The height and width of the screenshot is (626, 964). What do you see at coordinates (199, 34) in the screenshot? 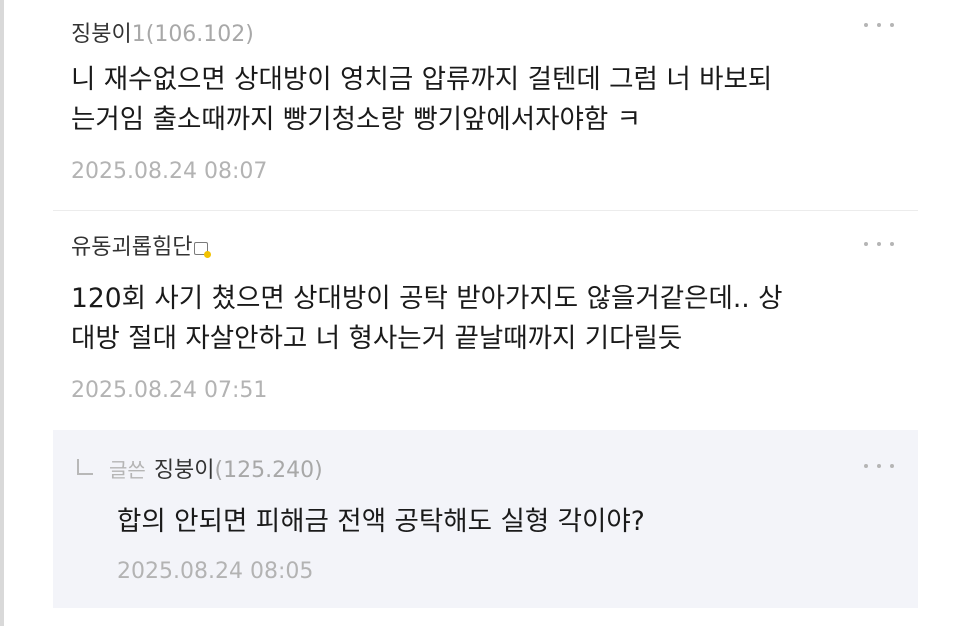
I see `comment-author-ip: (106.102)` at bounding box center [199, 34].